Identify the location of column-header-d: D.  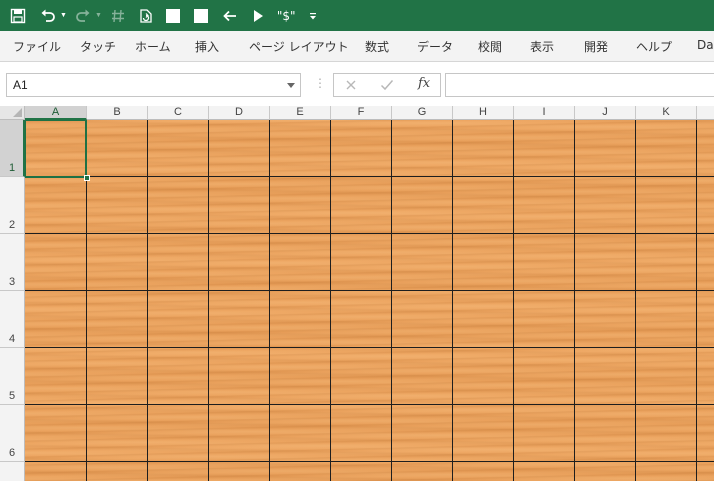
(239, 113).